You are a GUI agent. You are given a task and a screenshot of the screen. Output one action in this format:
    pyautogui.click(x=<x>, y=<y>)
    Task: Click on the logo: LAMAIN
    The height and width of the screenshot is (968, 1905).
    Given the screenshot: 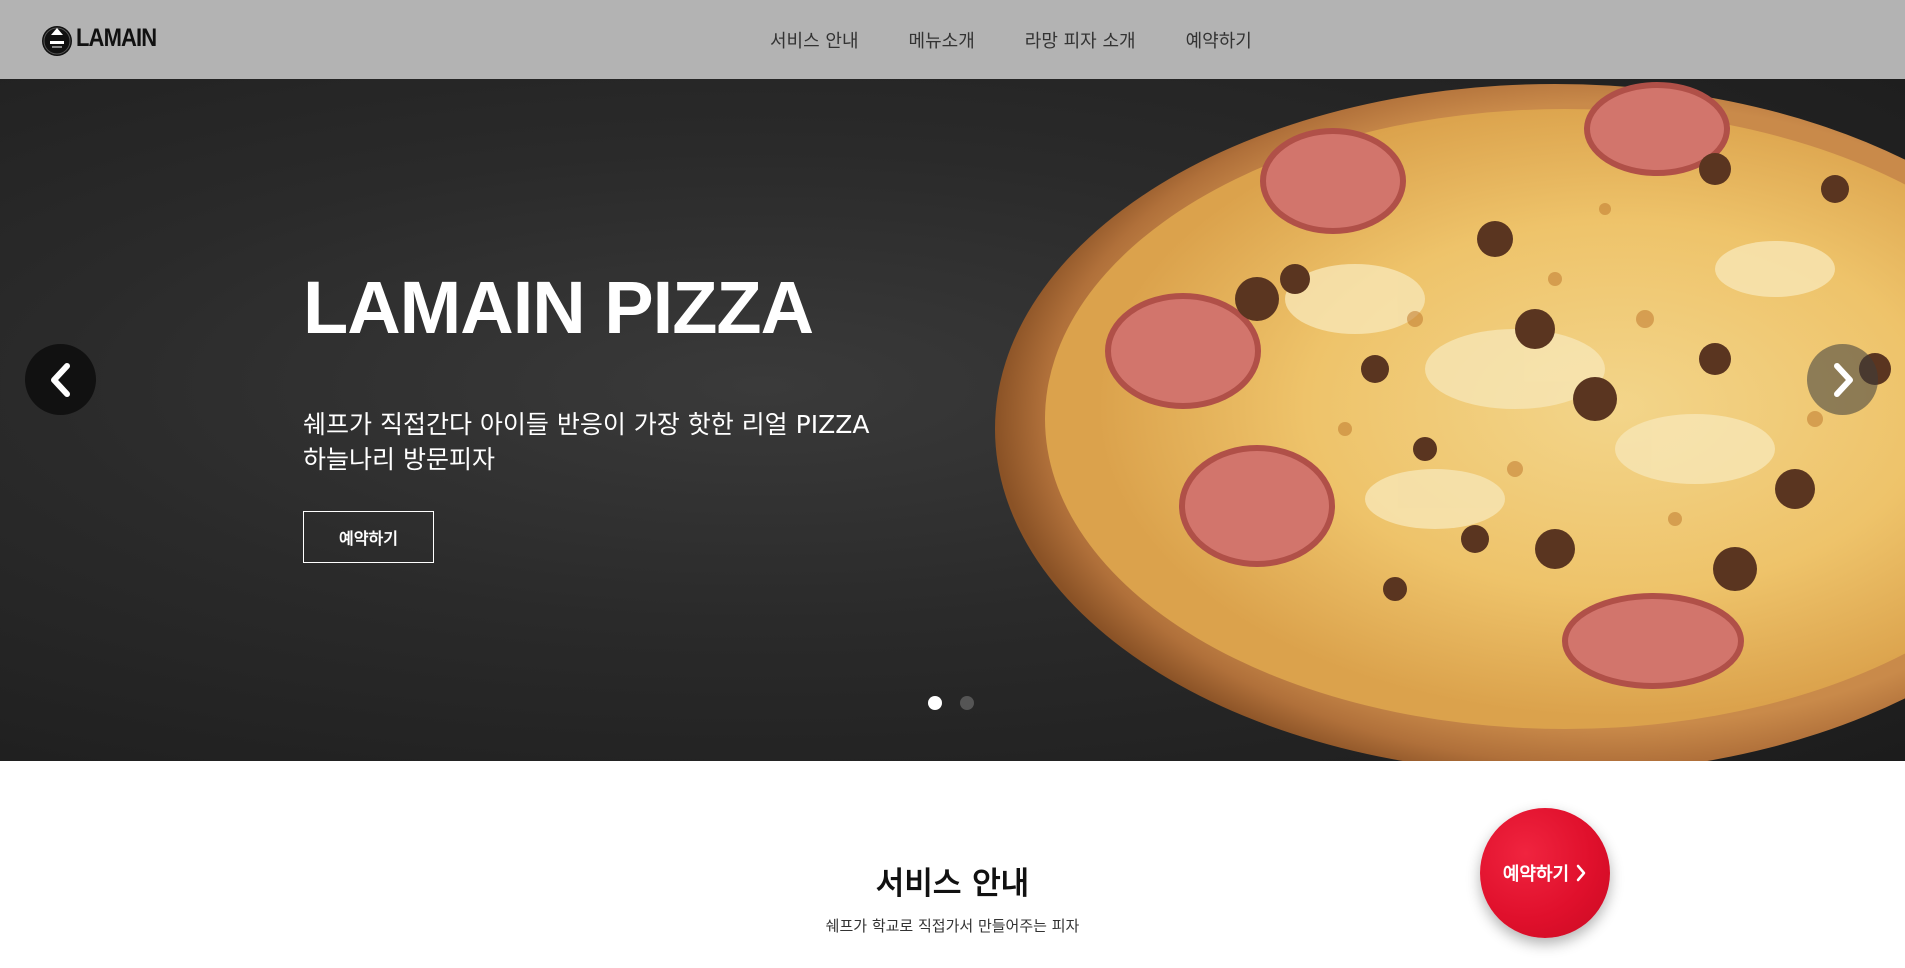 What is the action you would take?
    pyautogui.click(x=104, y=38)
    